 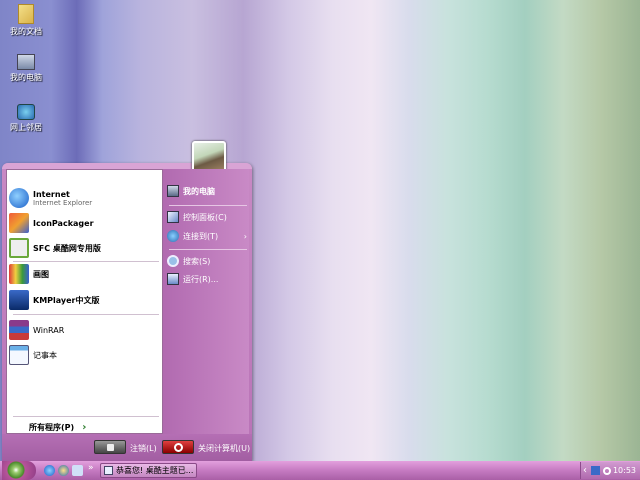 I want to click on place-label: 连接到(T), so click(x=201, y=236).